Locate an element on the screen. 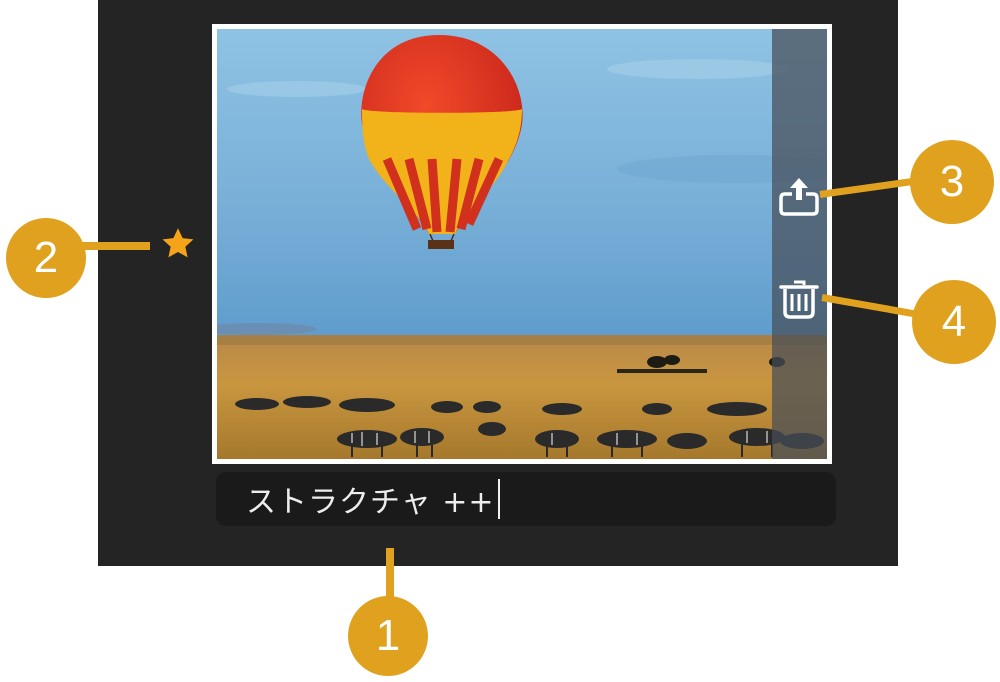  share-button is located at coordinates (799, 196).